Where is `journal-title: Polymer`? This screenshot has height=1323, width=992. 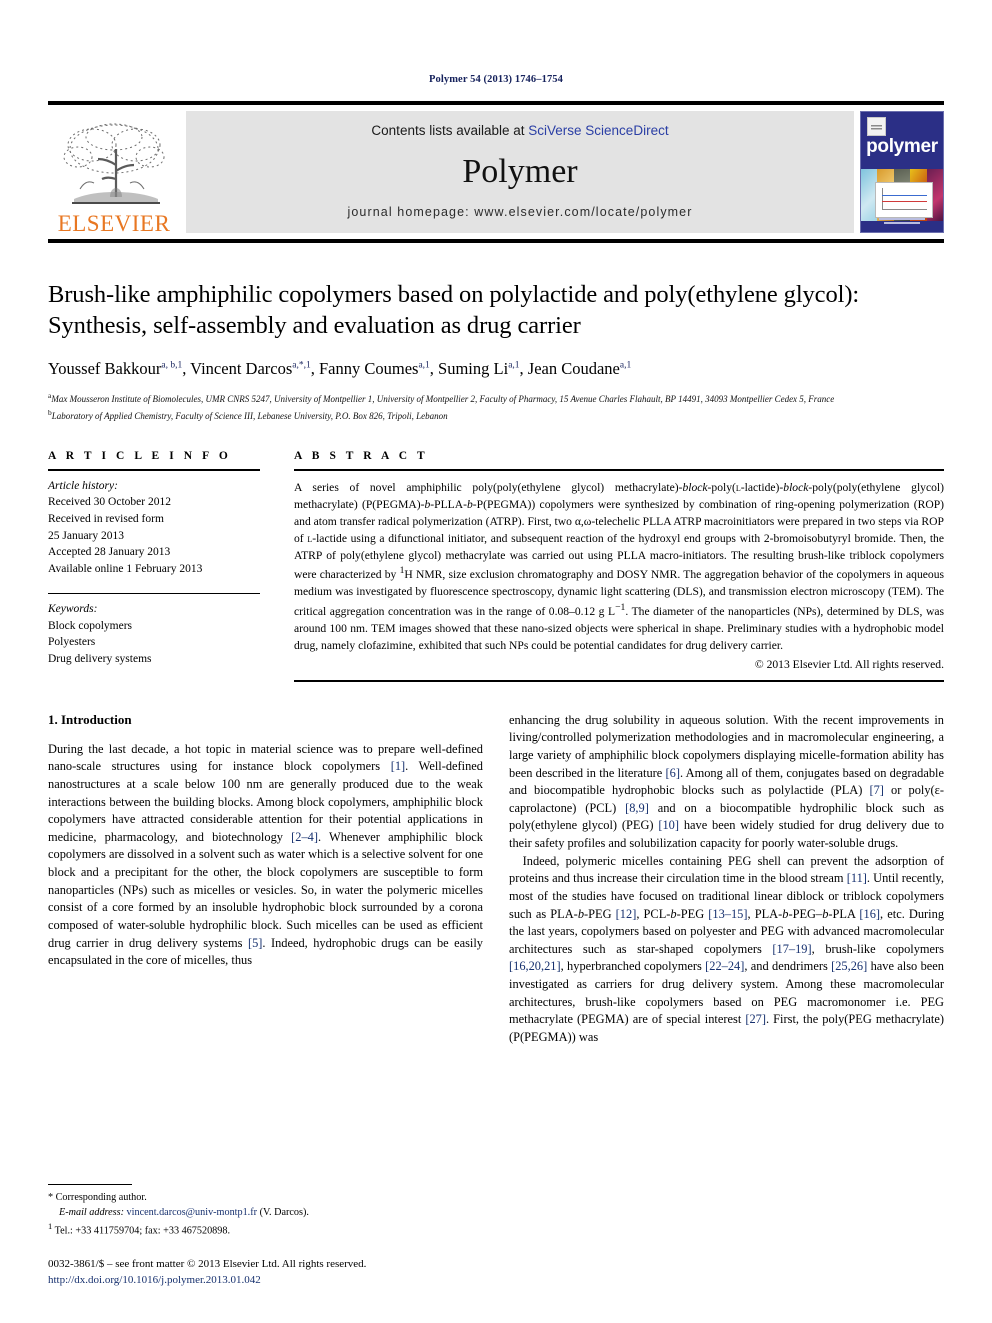
journal-title: Polymer is located at coordinates (520, 171).